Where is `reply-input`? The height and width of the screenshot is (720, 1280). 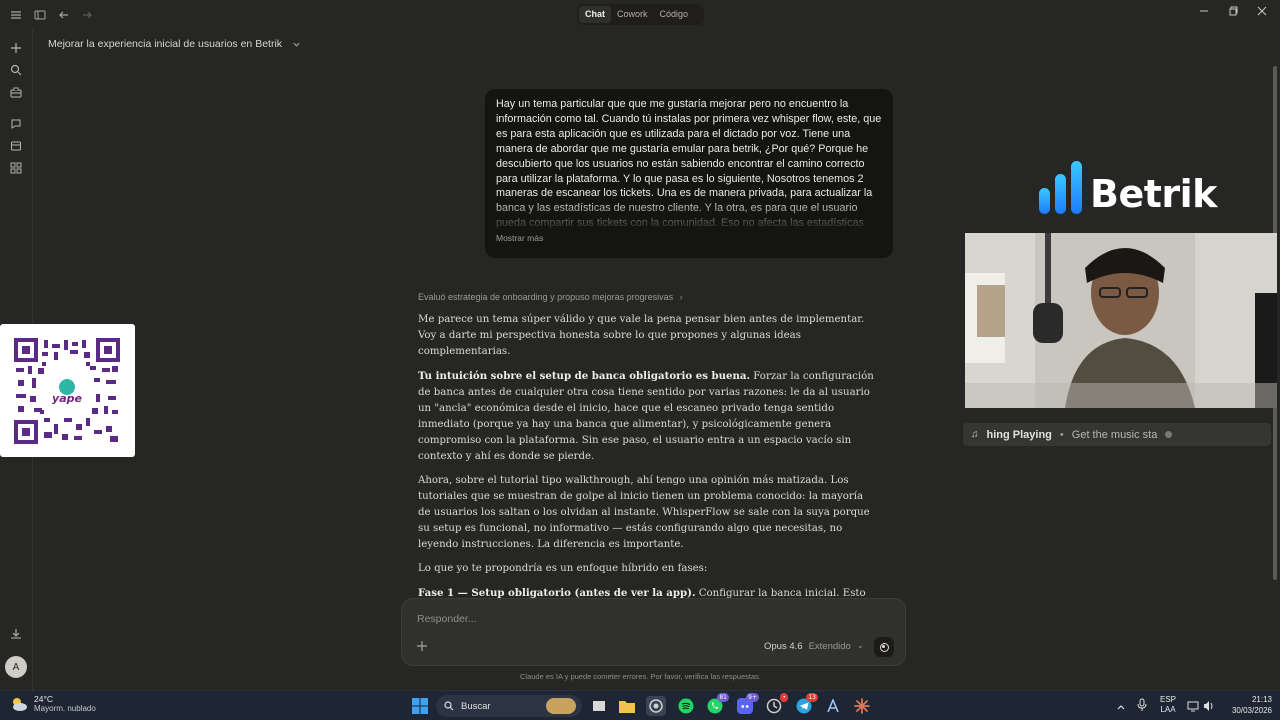 reply-input is located at coordinates (627, 619).